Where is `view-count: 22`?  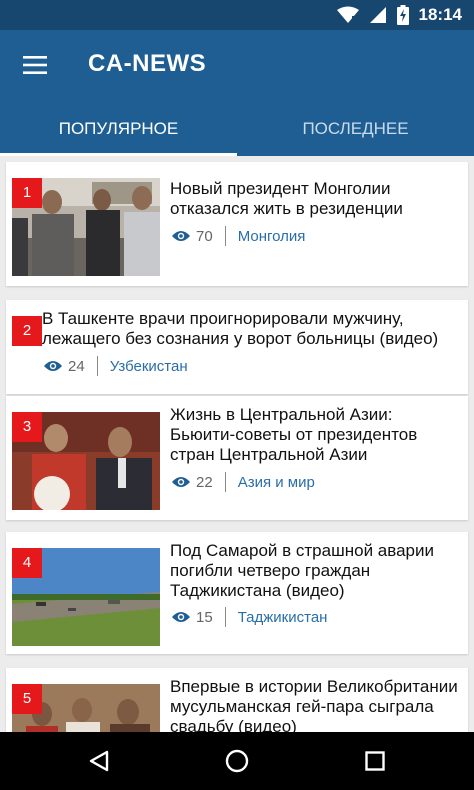
view-count: 22 is located at coordinates (204, 482).